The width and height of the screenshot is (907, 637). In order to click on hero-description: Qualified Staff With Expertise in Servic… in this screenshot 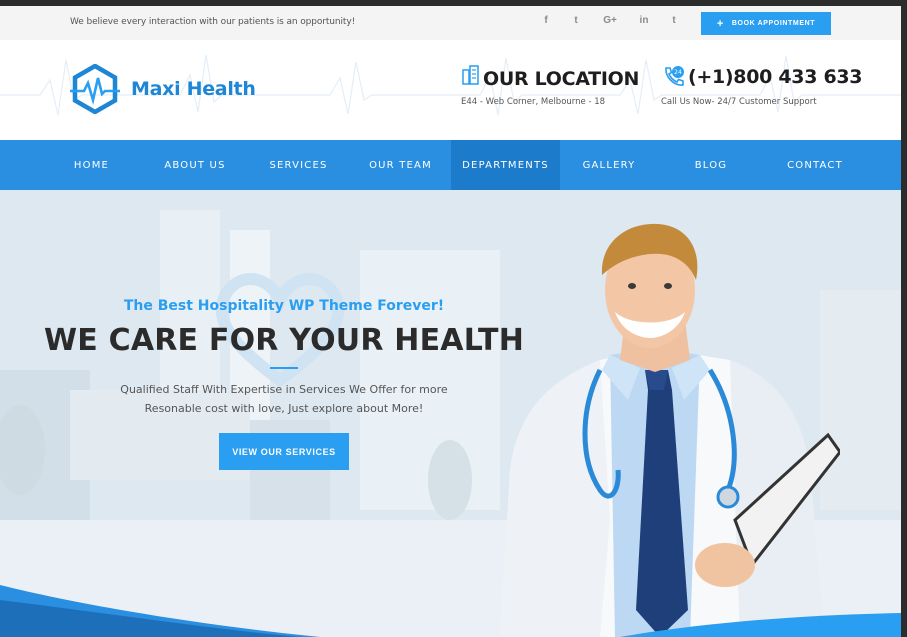, I will do `click(284, 399)`.